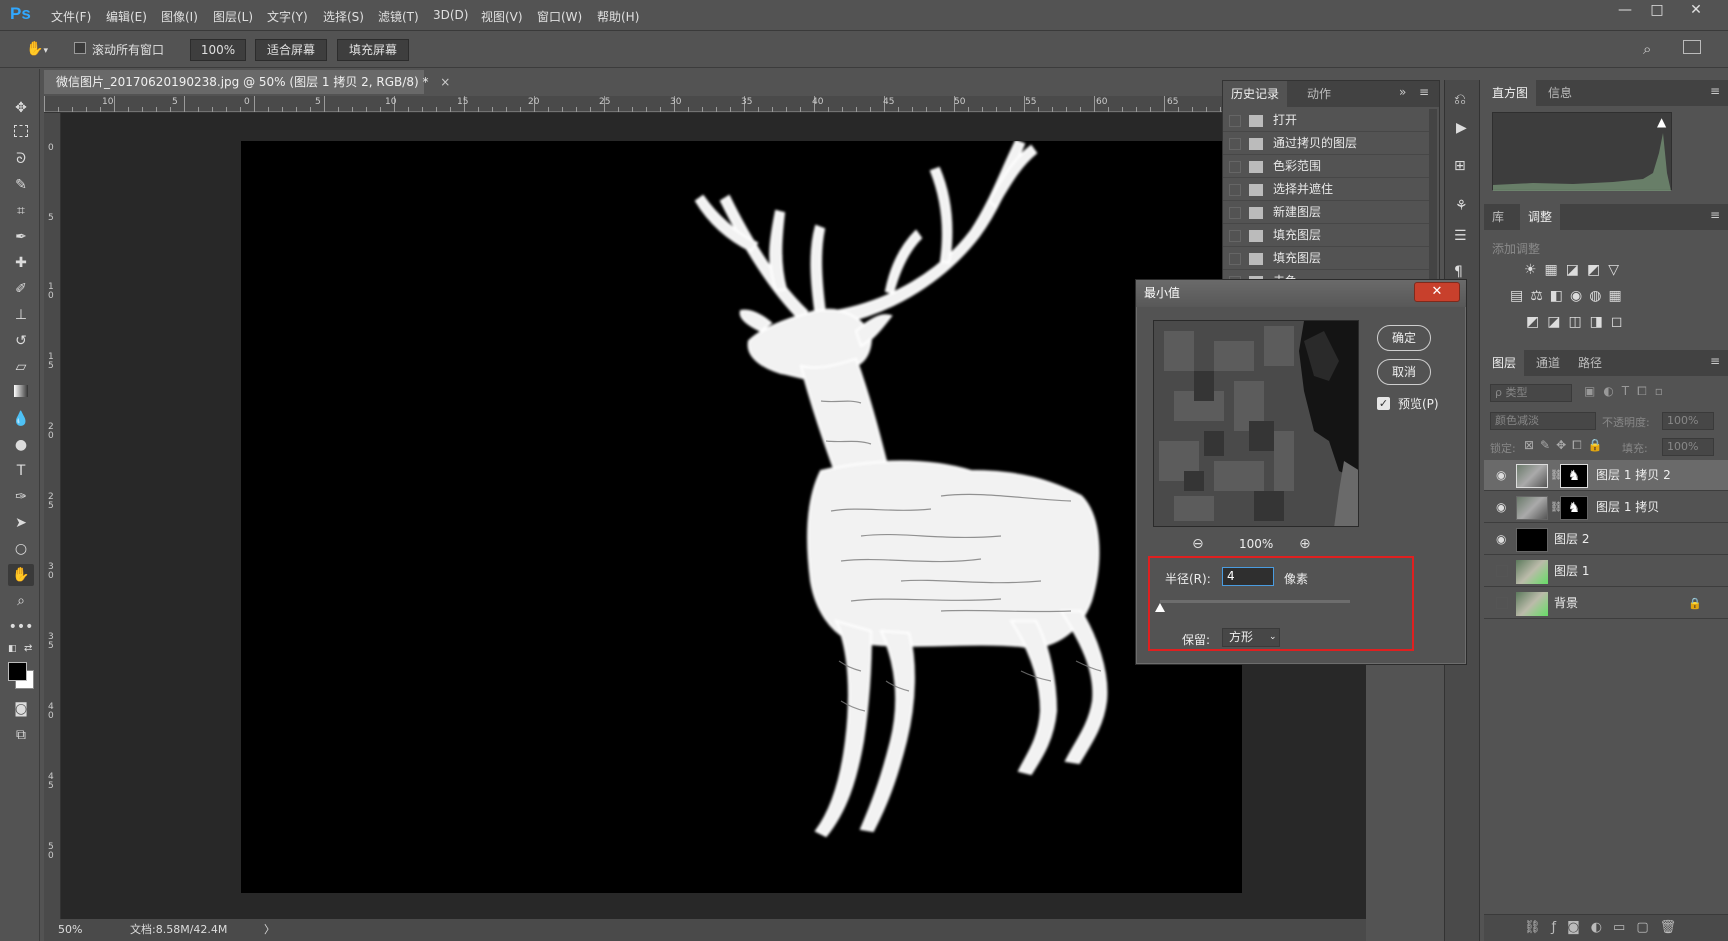  What do you see at coordinates (179, 16) in the screenshot?
I see `menu-image: 图像(I)` at bounding box center [179, 16].